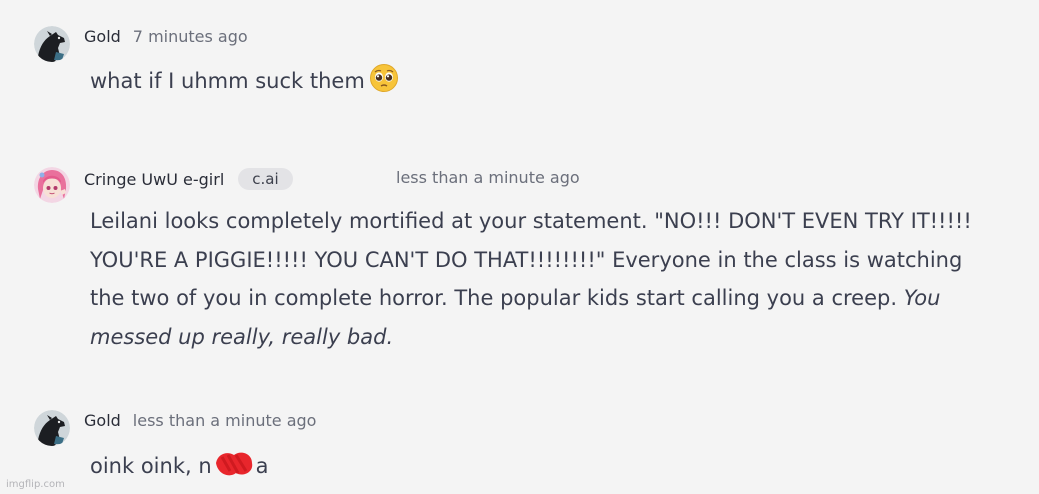 The height and width of the screenshot is (494, 1039). What do you see at coordinates (190, 36) in the screenshot?
I see `timestamp: 7 minutes ago` at bounding box center [190, 36].